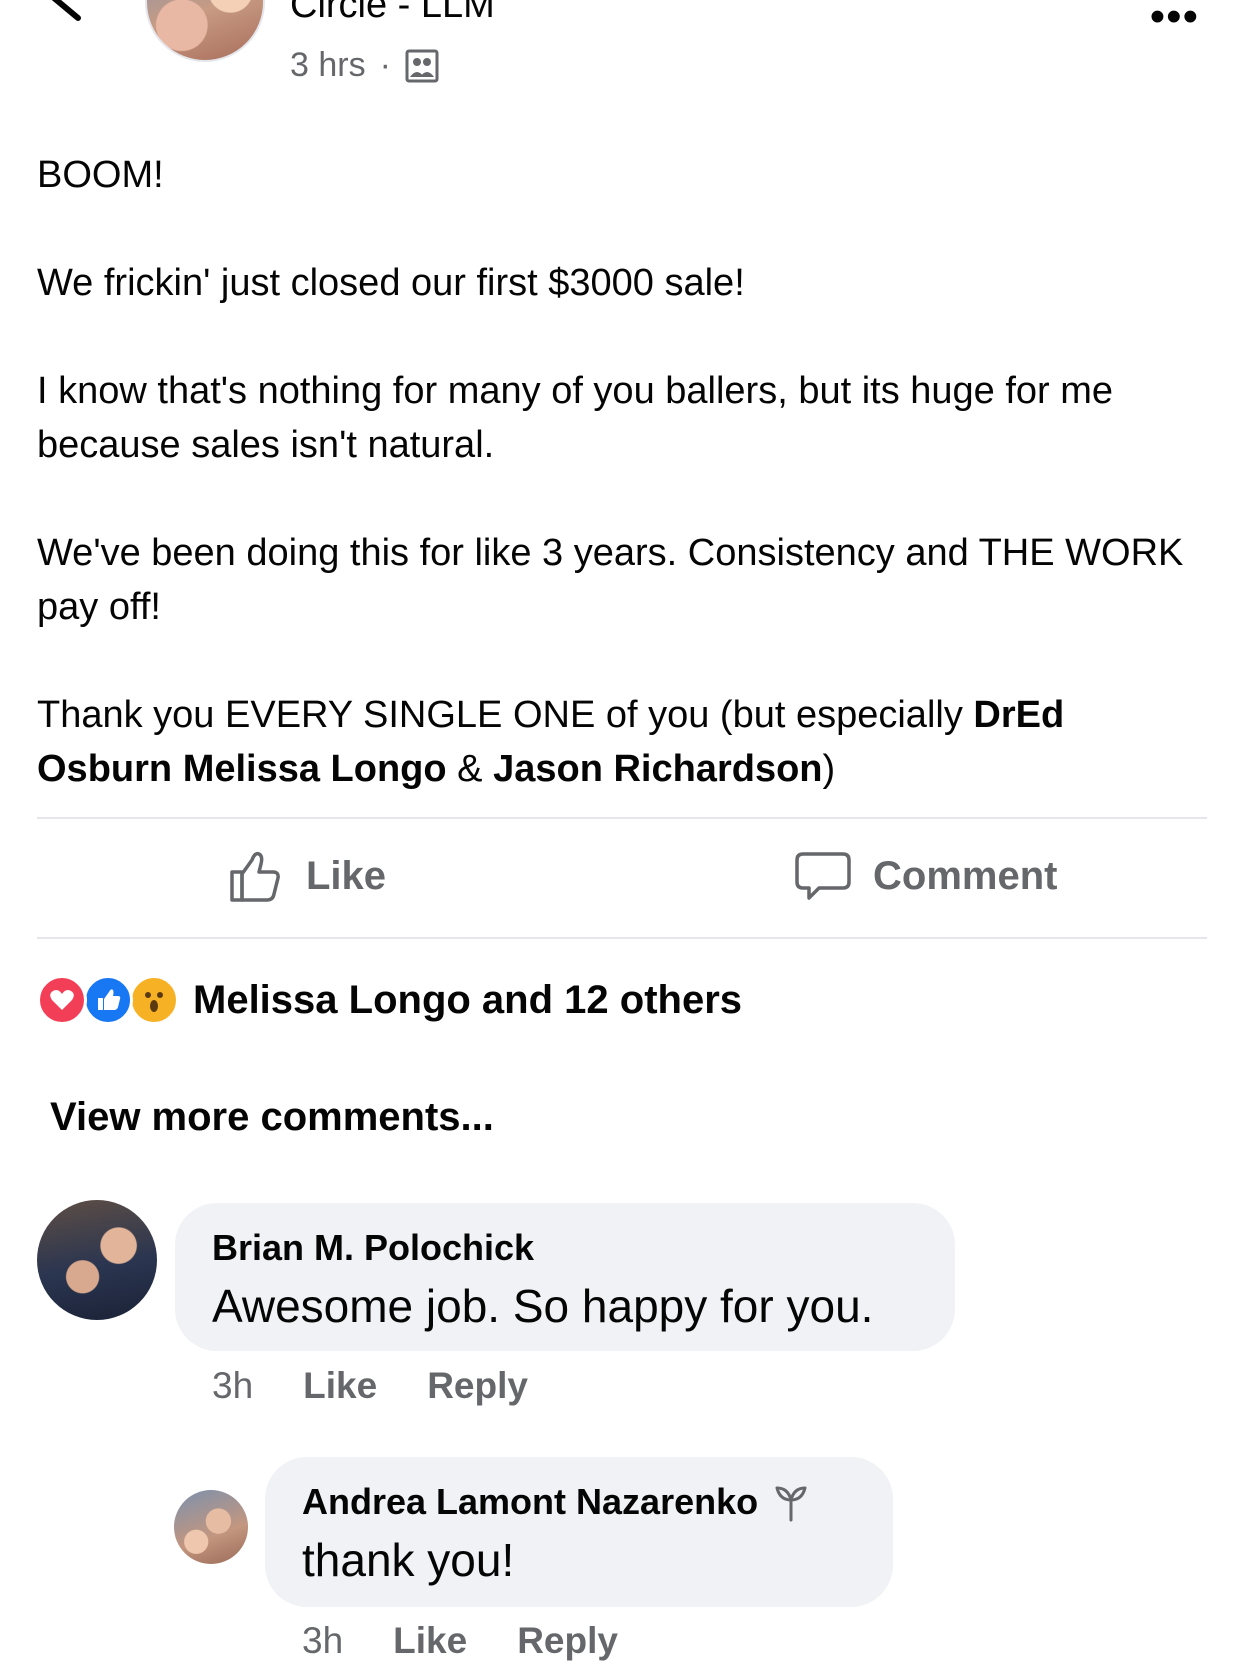 The width and height of the screenshot is (1241, 1676). Describe the element at coordinates (315, 769) in the screenshot. I see `mention-melissa-longo: Melissa Longo` at that location.